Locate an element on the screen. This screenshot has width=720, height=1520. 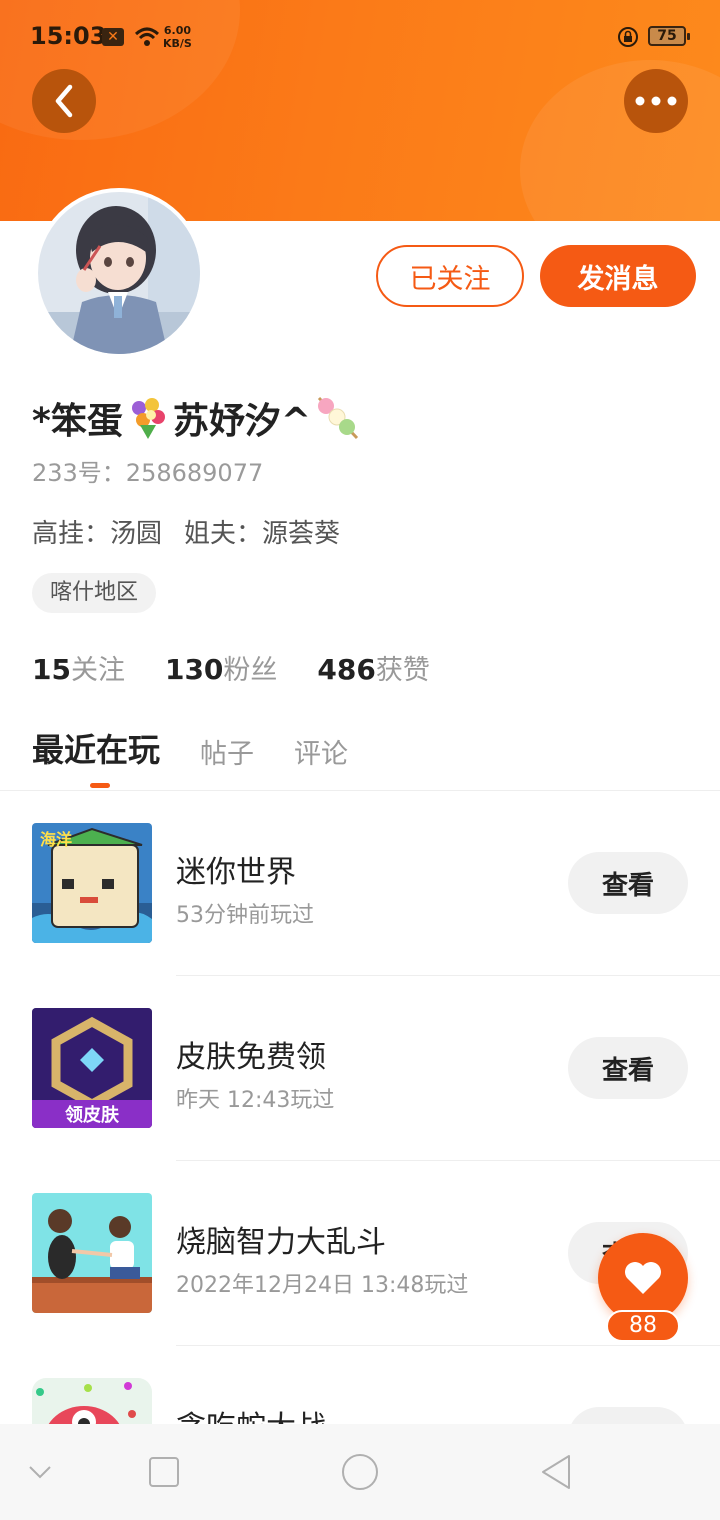
fans-stat: 130粉丝 is located at coordinates (221, 667).